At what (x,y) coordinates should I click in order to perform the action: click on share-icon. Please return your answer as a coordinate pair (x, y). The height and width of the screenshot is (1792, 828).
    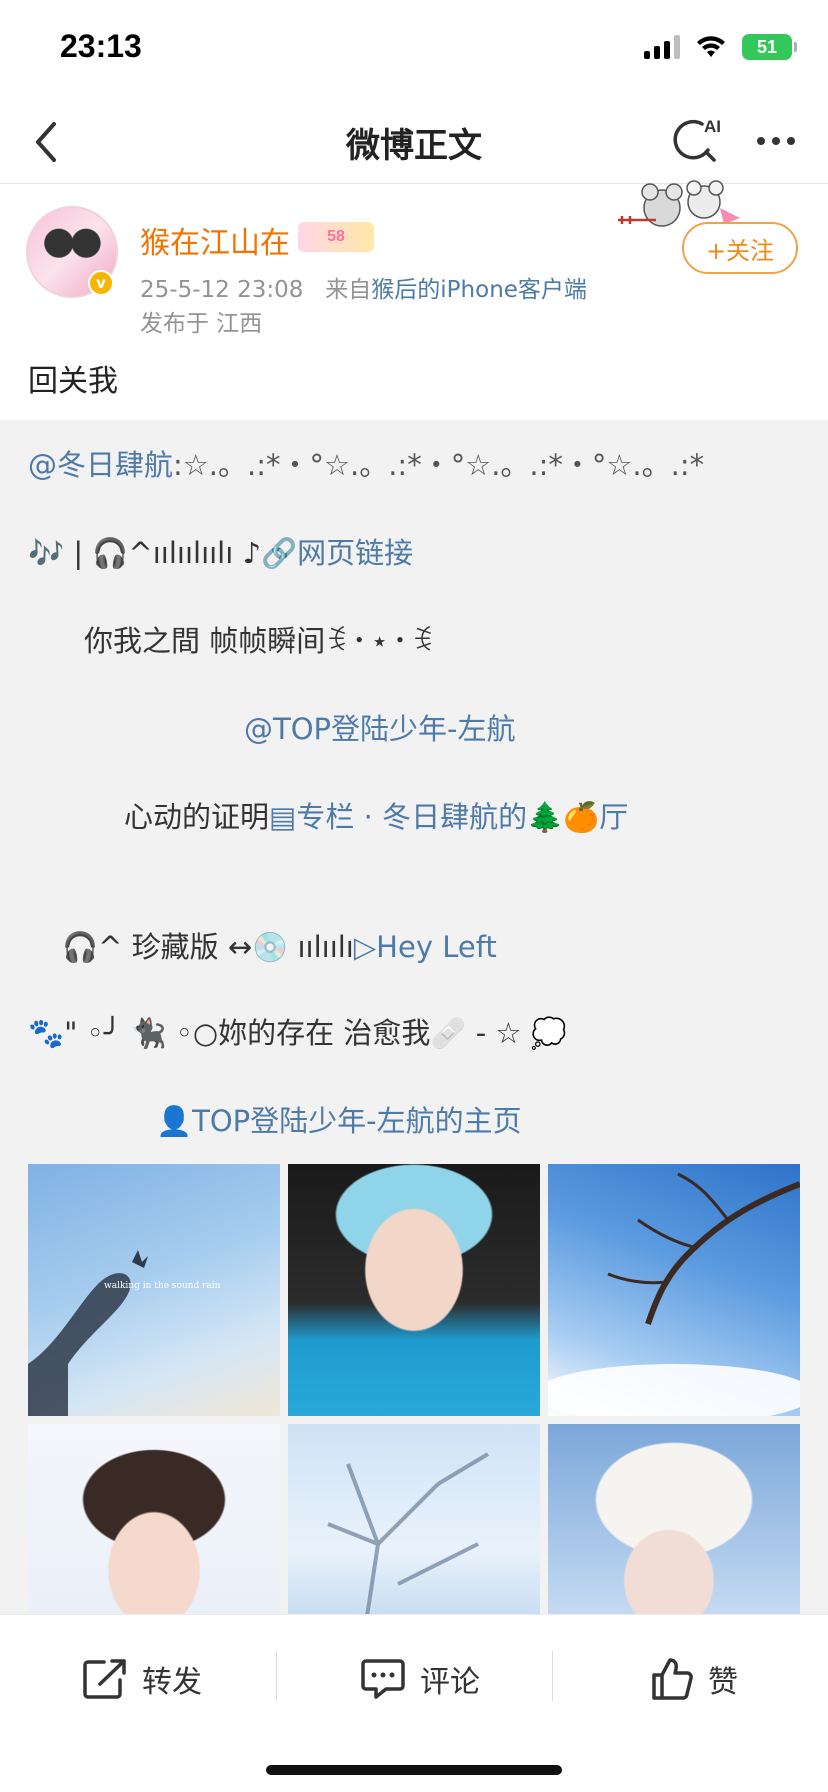
    Looking at the image, I should click on (104, 1679).